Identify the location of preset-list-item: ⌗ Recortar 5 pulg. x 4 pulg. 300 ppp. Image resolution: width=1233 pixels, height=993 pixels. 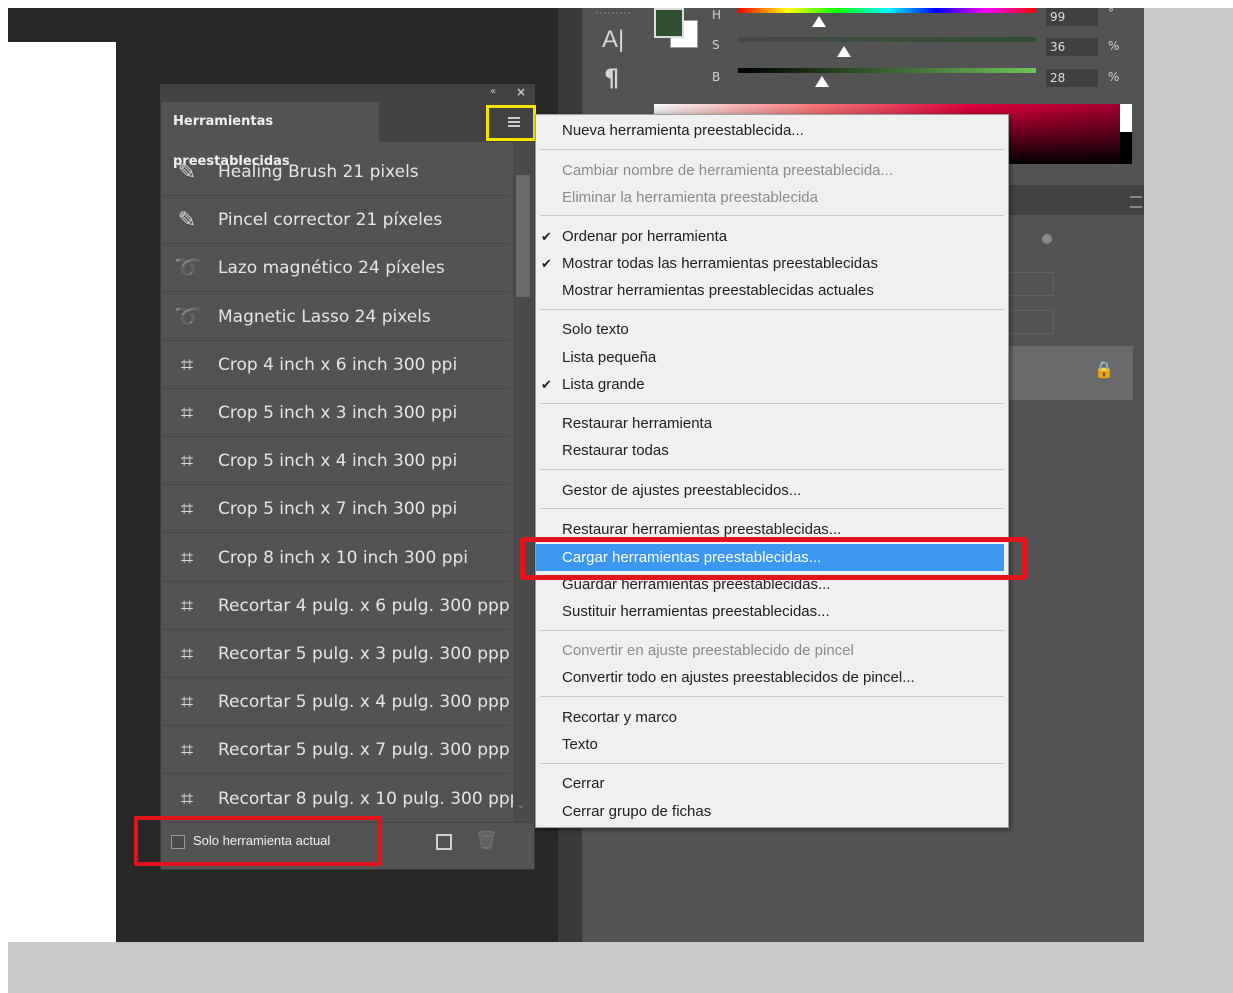
(336, 703).